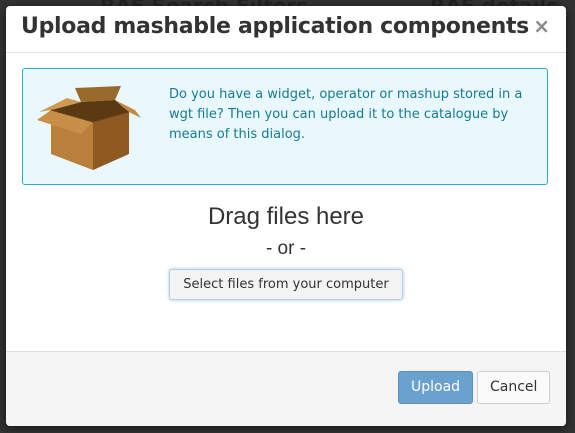 The image size is (575, 433). Describe the element at coordinates (286, 284) in the screenshot. I see `select-files-button: Select files from your computer` at that location.